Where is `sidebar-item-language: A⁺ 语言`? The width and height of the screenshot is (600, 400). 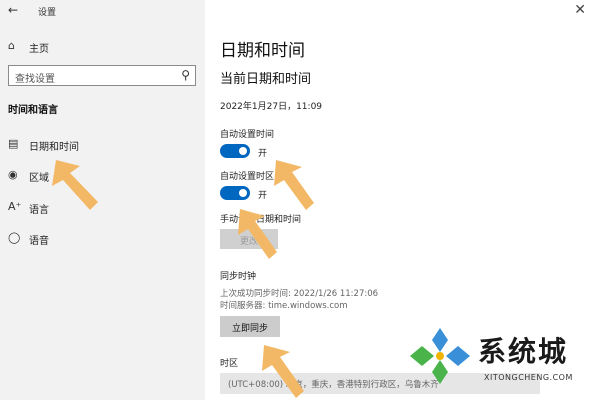 sidebar-item-language: A⁺ 语言 is located at coordinates (102, 207).